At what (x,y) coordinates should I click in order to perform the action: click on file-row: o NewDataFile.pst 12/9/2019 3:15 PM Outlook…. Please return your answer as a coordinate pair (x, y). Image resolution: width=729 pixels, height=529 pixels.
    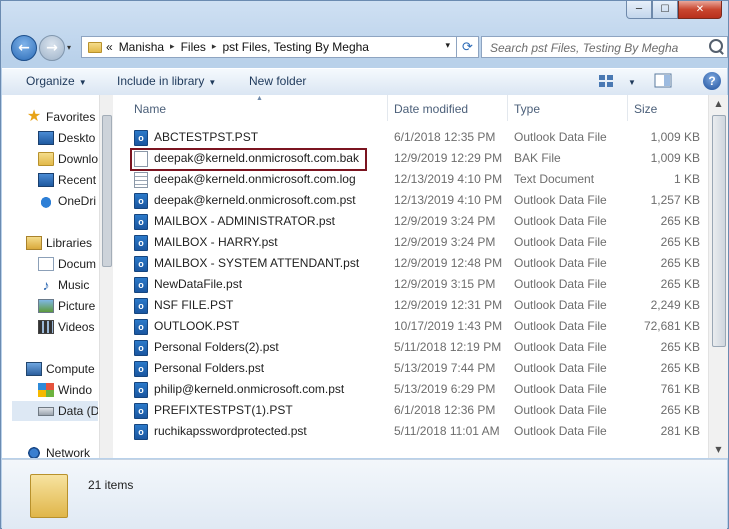
    Looking at the image, I should click on (410, 284).